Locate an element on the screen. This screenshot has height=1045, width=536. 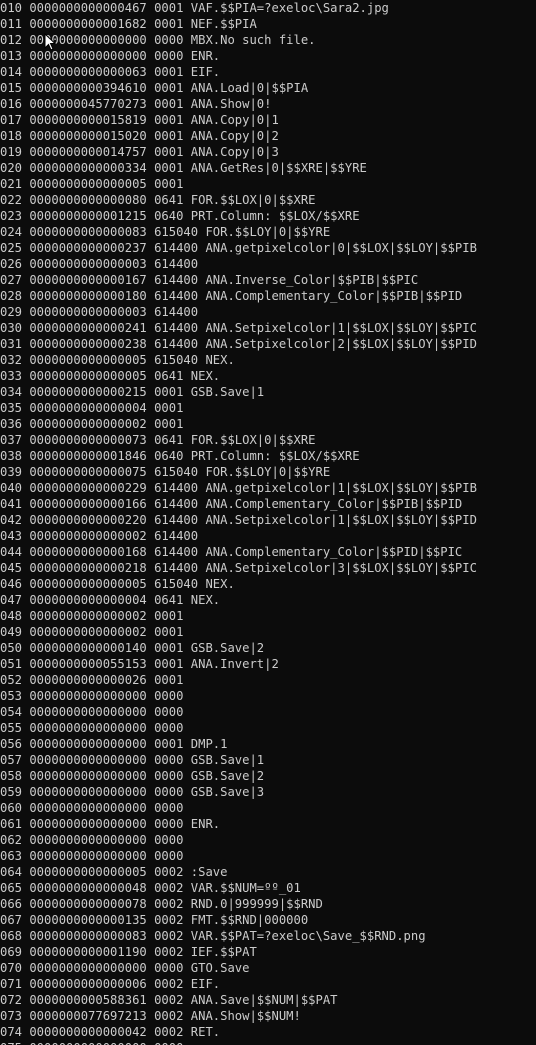
console-line: 054 0000000000000000 0000 is located at coordinates (92, 712).